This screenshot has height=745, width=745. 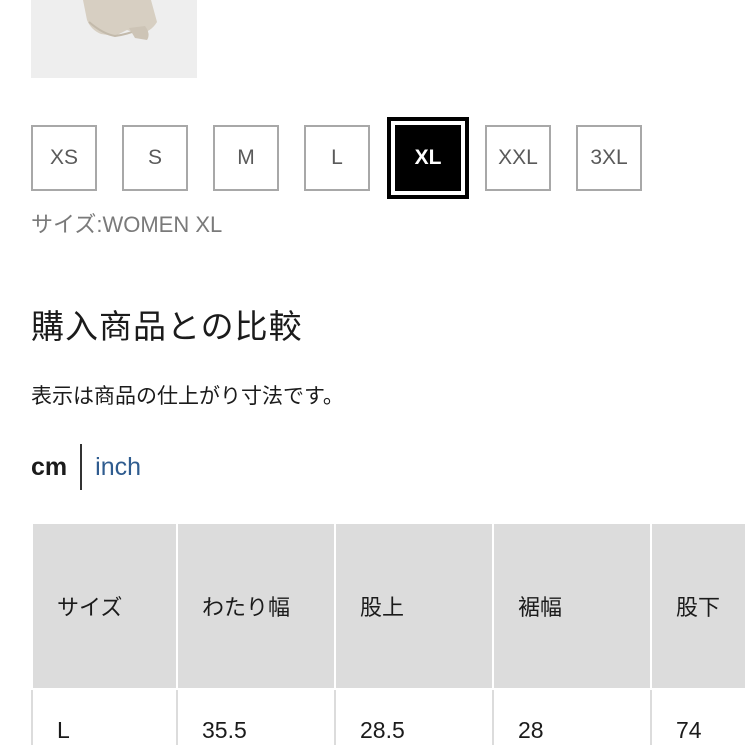 I want to click on measurement-note: 表示は商品の仕上がり寸法です。, so click(x=187, y=396).